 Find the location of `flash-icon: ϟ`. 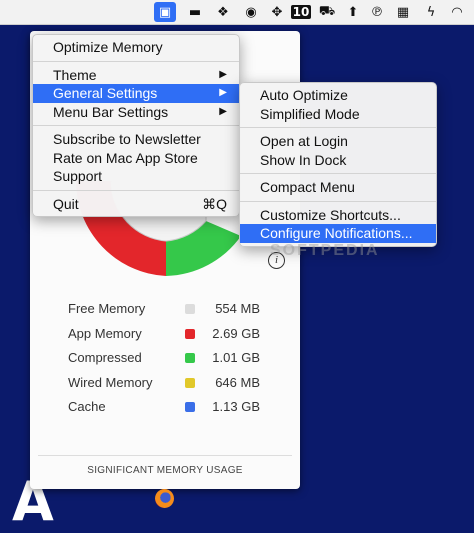

flash-icon: ϟ is located at coordinates (431, 12).